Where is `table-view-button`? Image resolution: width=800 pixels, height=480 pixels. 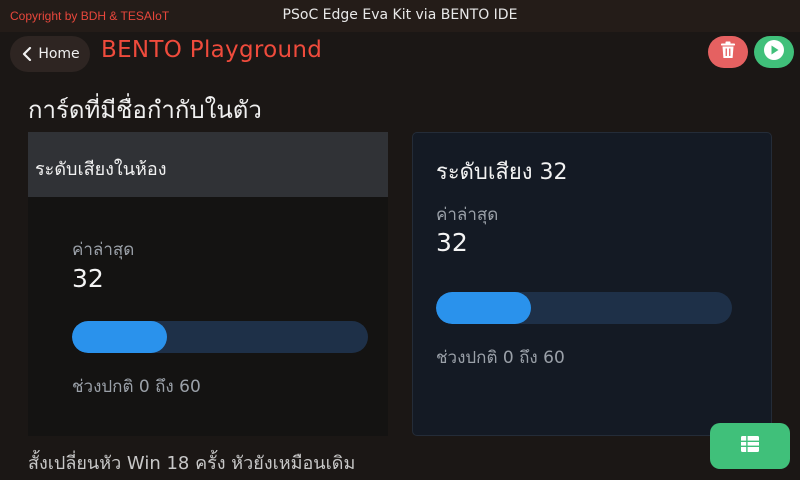
table-view-button is located at coordinates (750, 446).